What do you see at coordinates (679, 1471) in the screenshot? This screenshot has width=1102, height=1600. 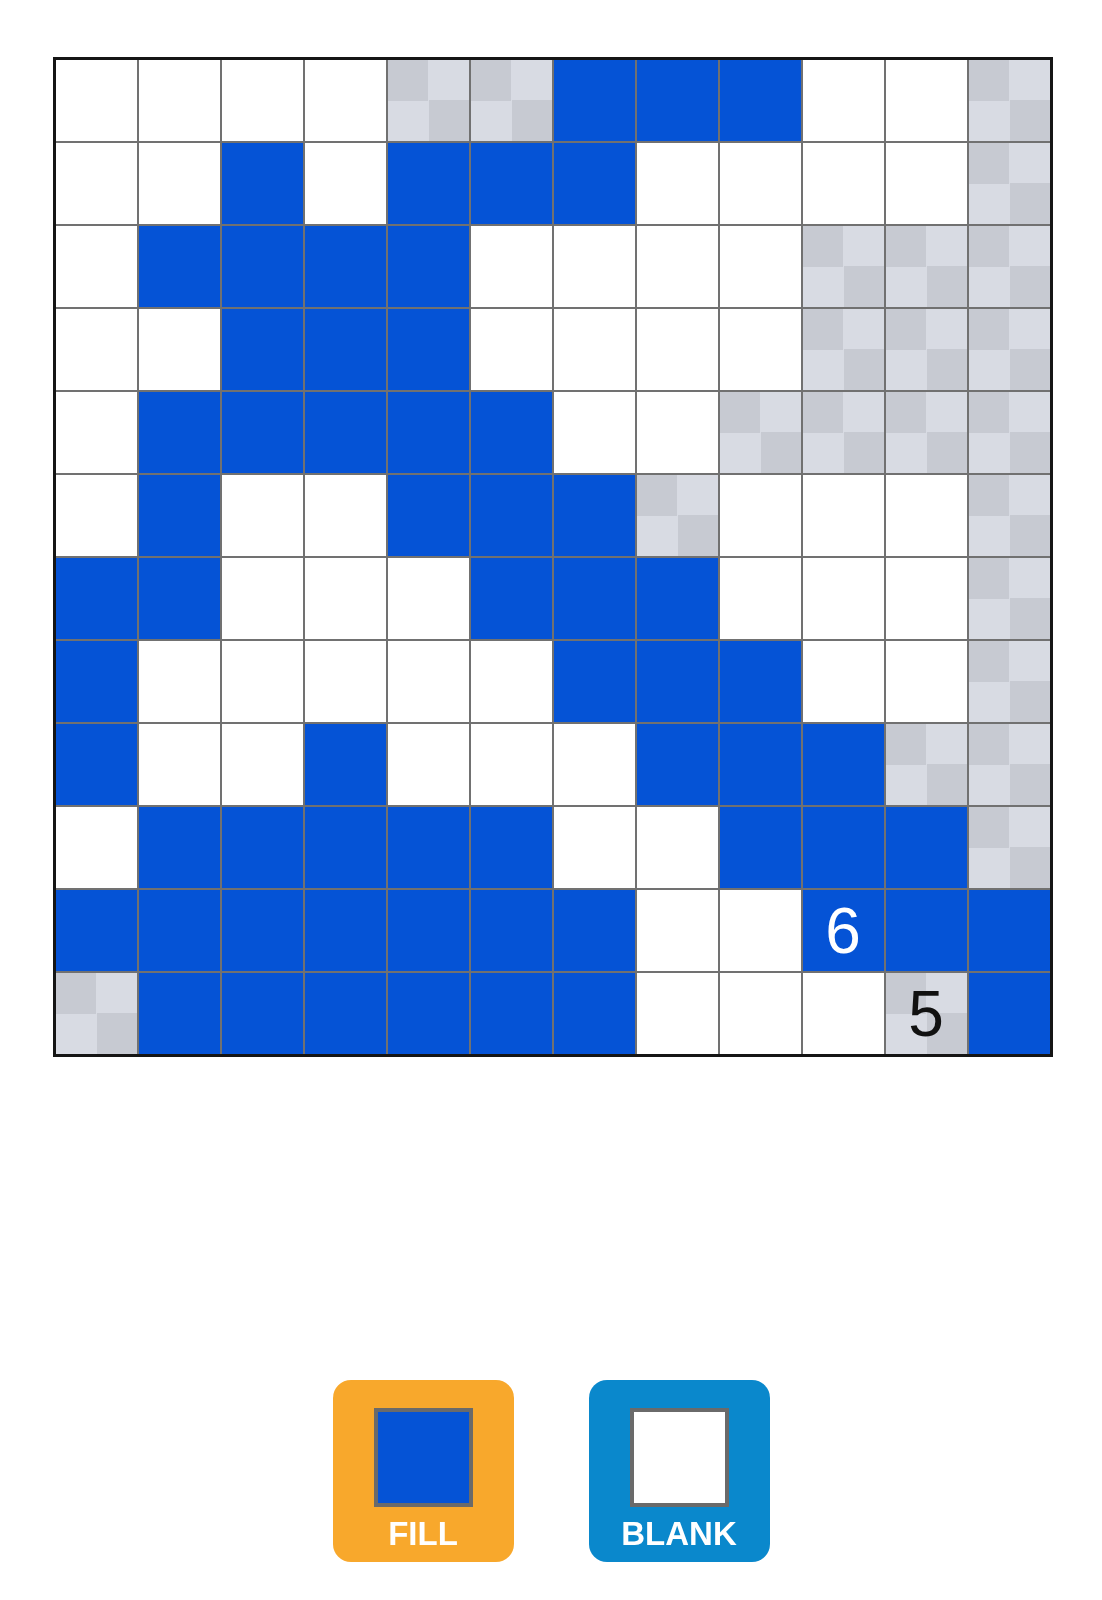 I see `blank-mode-button: BLANK` at bounding box center [679, 1471].